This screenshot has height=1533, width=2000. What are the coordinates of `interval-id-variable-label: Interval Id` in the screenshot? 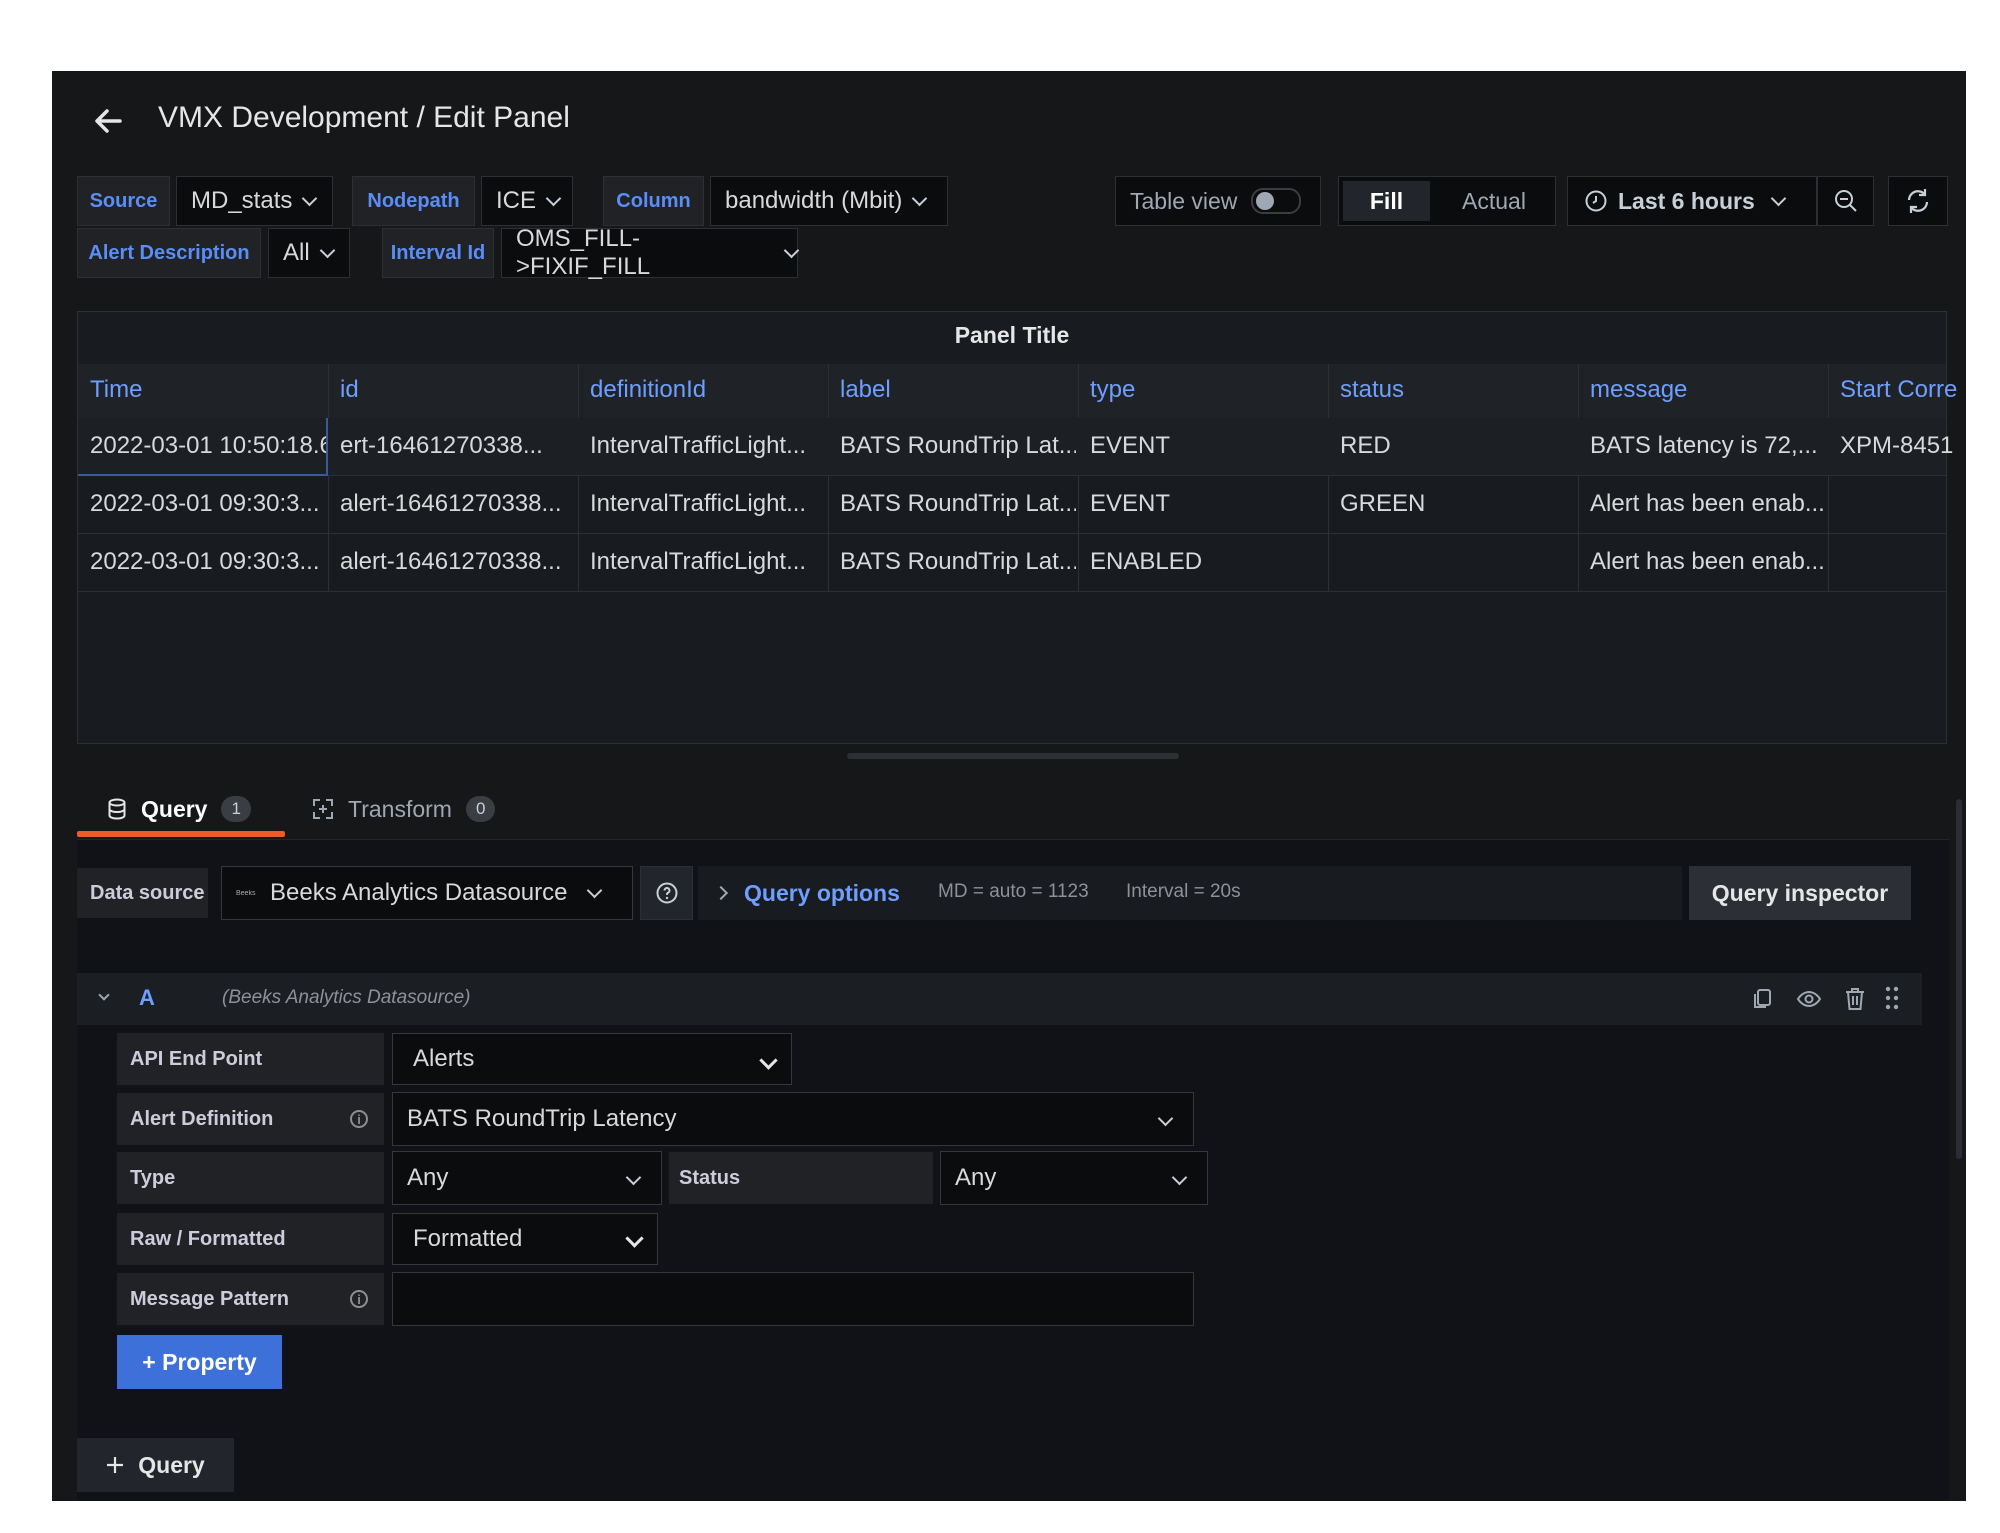 It's located at (438, 253).